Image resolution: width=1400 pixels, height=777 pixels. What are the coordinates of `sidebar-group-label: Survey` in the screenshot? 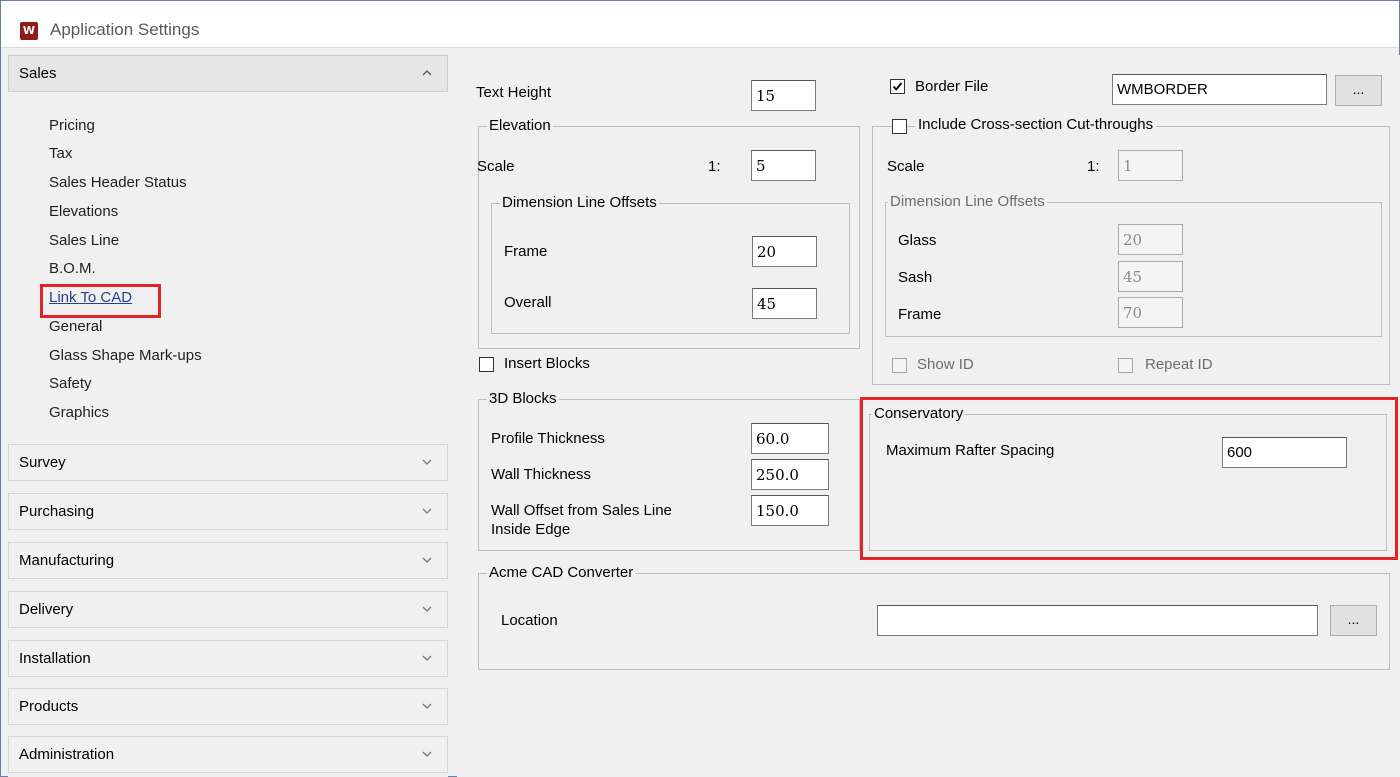 It's located at (42, 462).